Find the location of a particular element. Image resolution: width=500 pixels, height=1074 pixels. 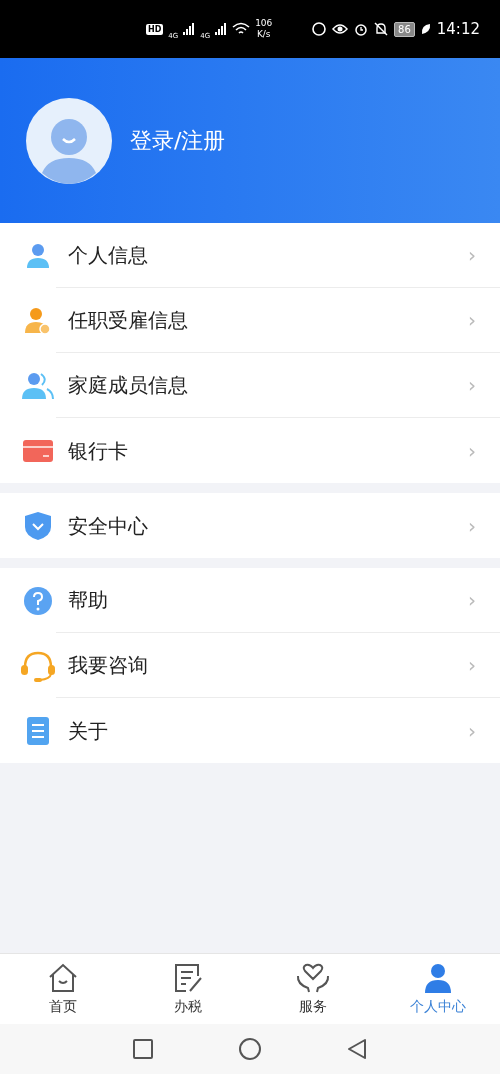

menu-label: 安全中心 is located at coordinates (108, 526).